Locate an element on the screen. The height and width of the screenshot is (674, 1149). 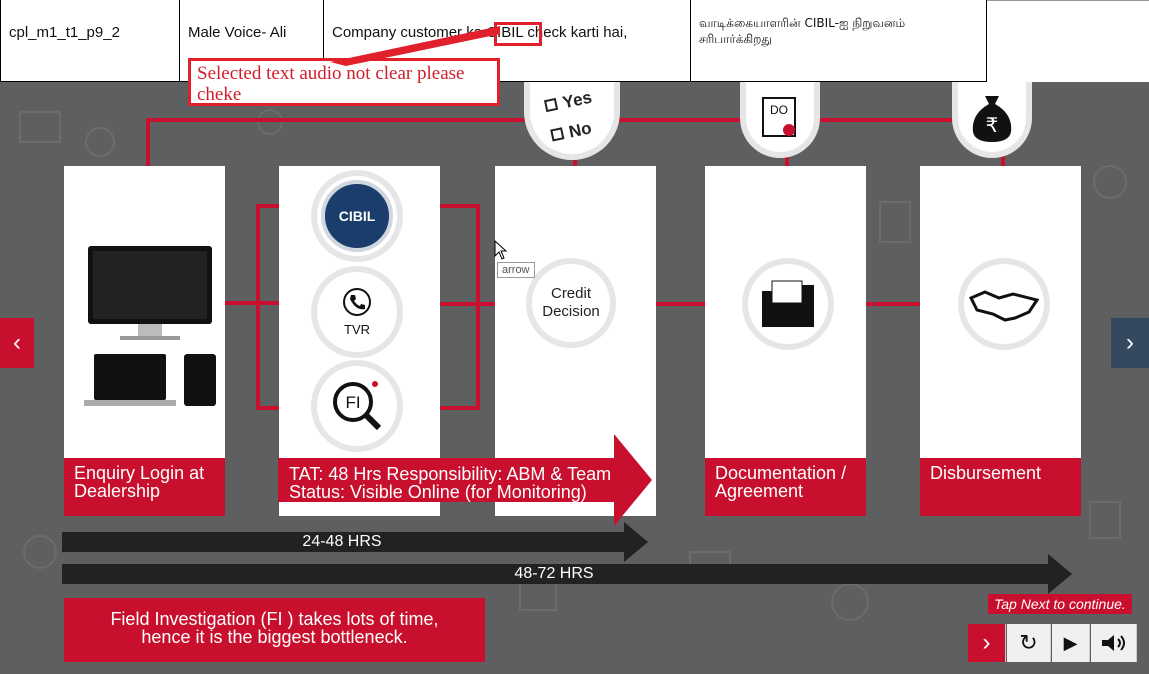
play-icon: ▶ is located at coordinates (1070, 642).